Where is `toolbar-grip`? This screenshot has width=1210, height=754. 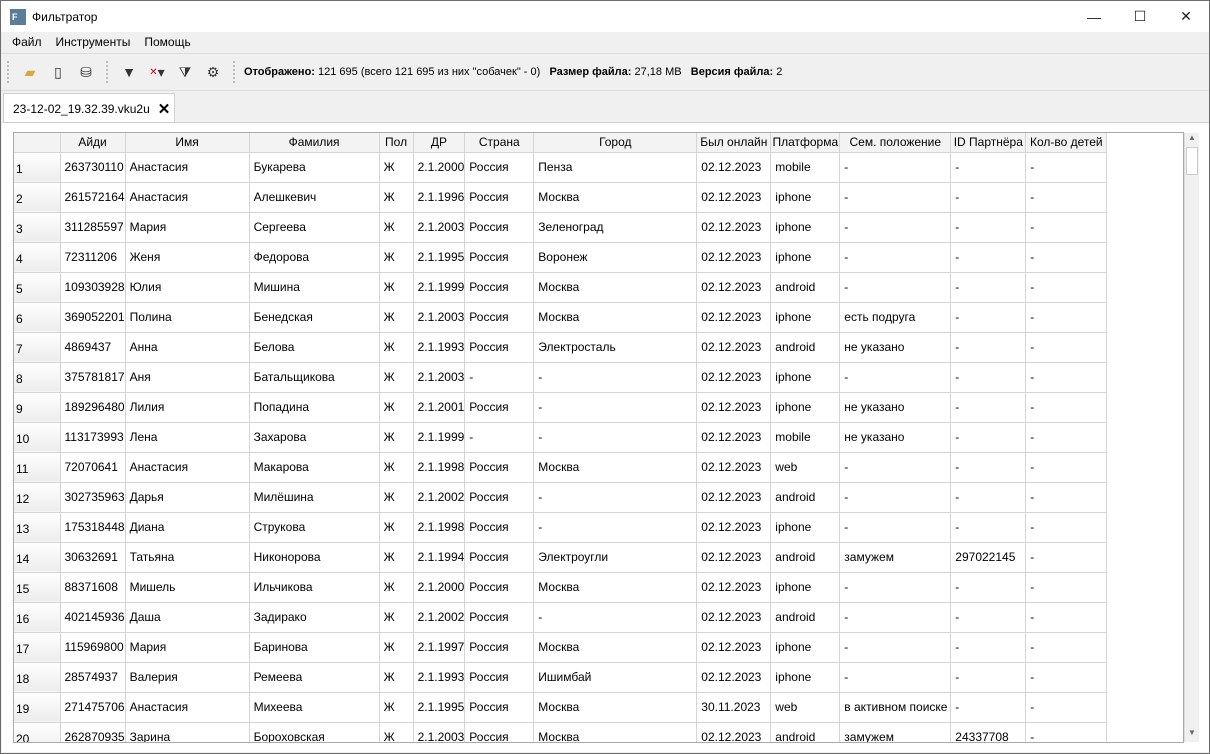 toolbar-grip is located at coordinates (234, 72).